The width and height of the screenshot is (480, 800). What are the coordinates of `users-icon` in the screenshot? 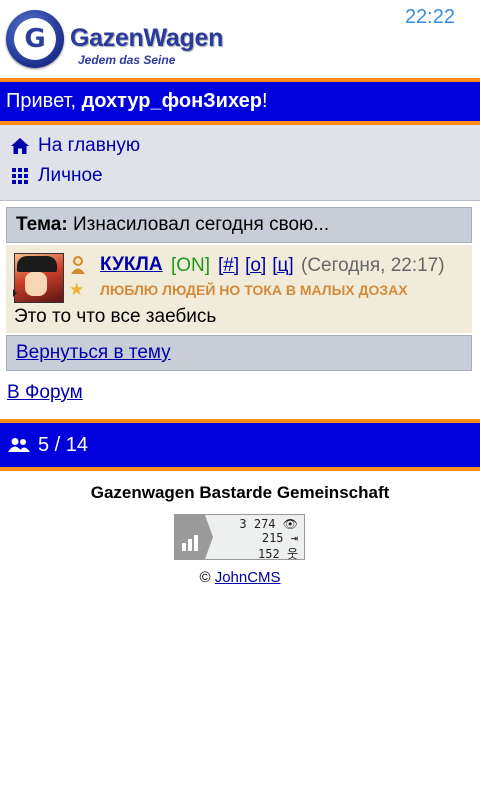 It's located at (19, 445).